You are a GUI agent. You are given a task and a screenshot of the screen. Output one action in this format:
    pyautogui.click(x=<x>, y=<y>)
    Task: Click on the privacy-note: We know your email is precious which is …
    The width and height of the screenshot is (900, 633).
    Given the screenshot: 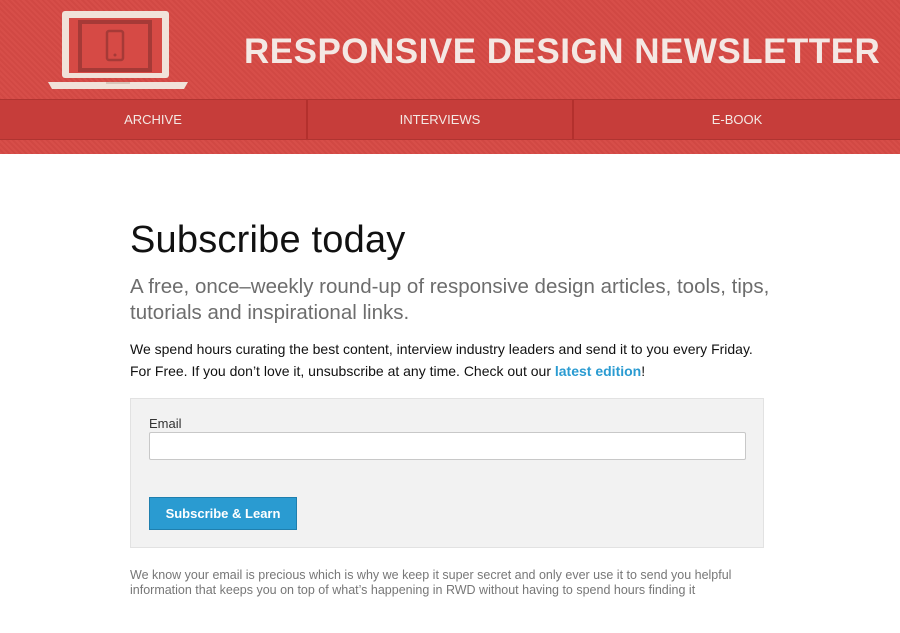 What is the action you would take?
    pyautogui.click(x=431, y=582)
    